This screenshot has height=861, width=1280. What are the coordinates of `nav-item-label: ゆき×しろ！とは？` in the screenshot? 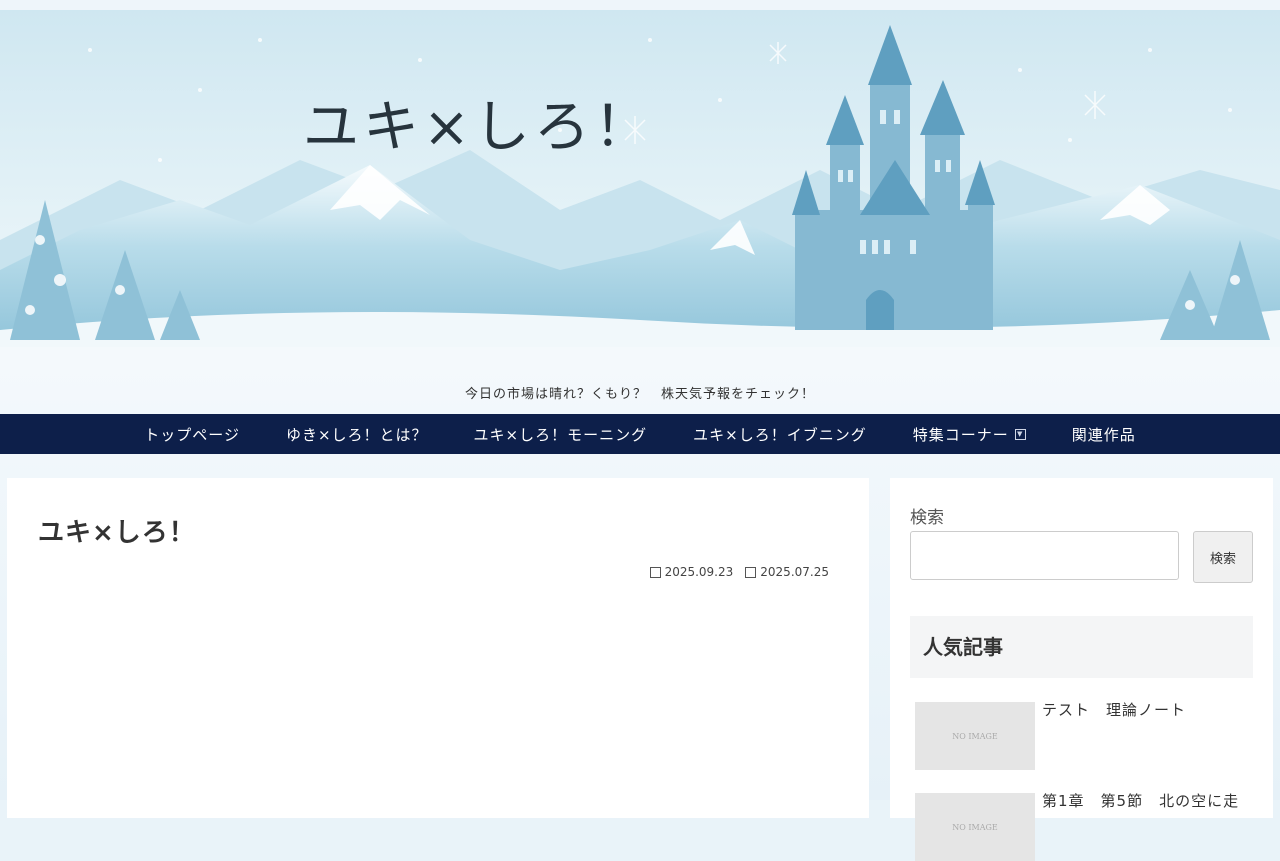 It's located at (356, 434).